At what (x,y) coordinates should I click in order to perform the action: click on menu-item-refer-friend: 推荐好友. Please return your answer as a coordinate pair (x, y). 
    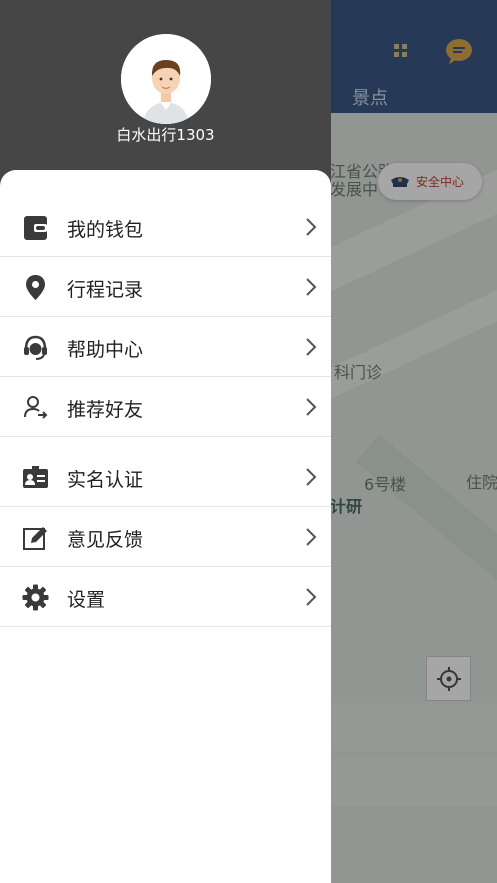
    Looking at the image, I should click on (165, 407).